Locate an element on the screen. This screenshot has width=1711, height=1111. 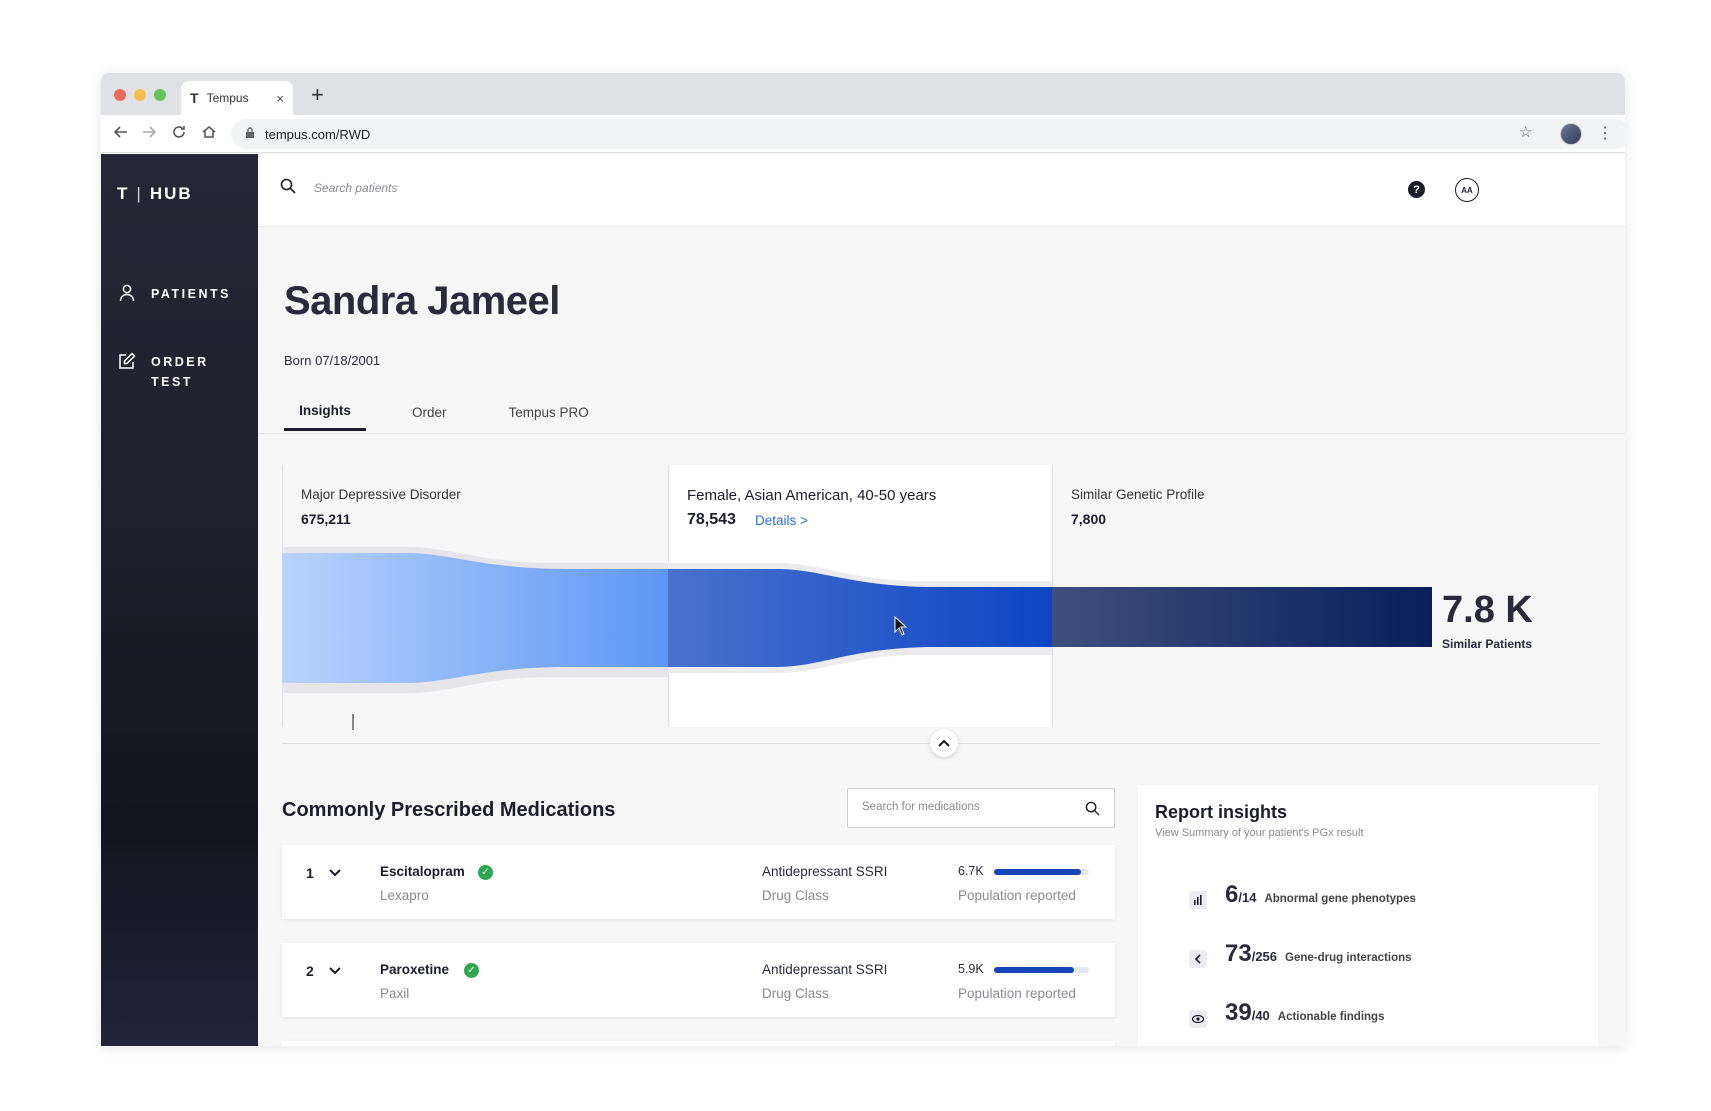
insight-row: 73 /256 Gene-drug interactions is located at coordinates (1300, 954).